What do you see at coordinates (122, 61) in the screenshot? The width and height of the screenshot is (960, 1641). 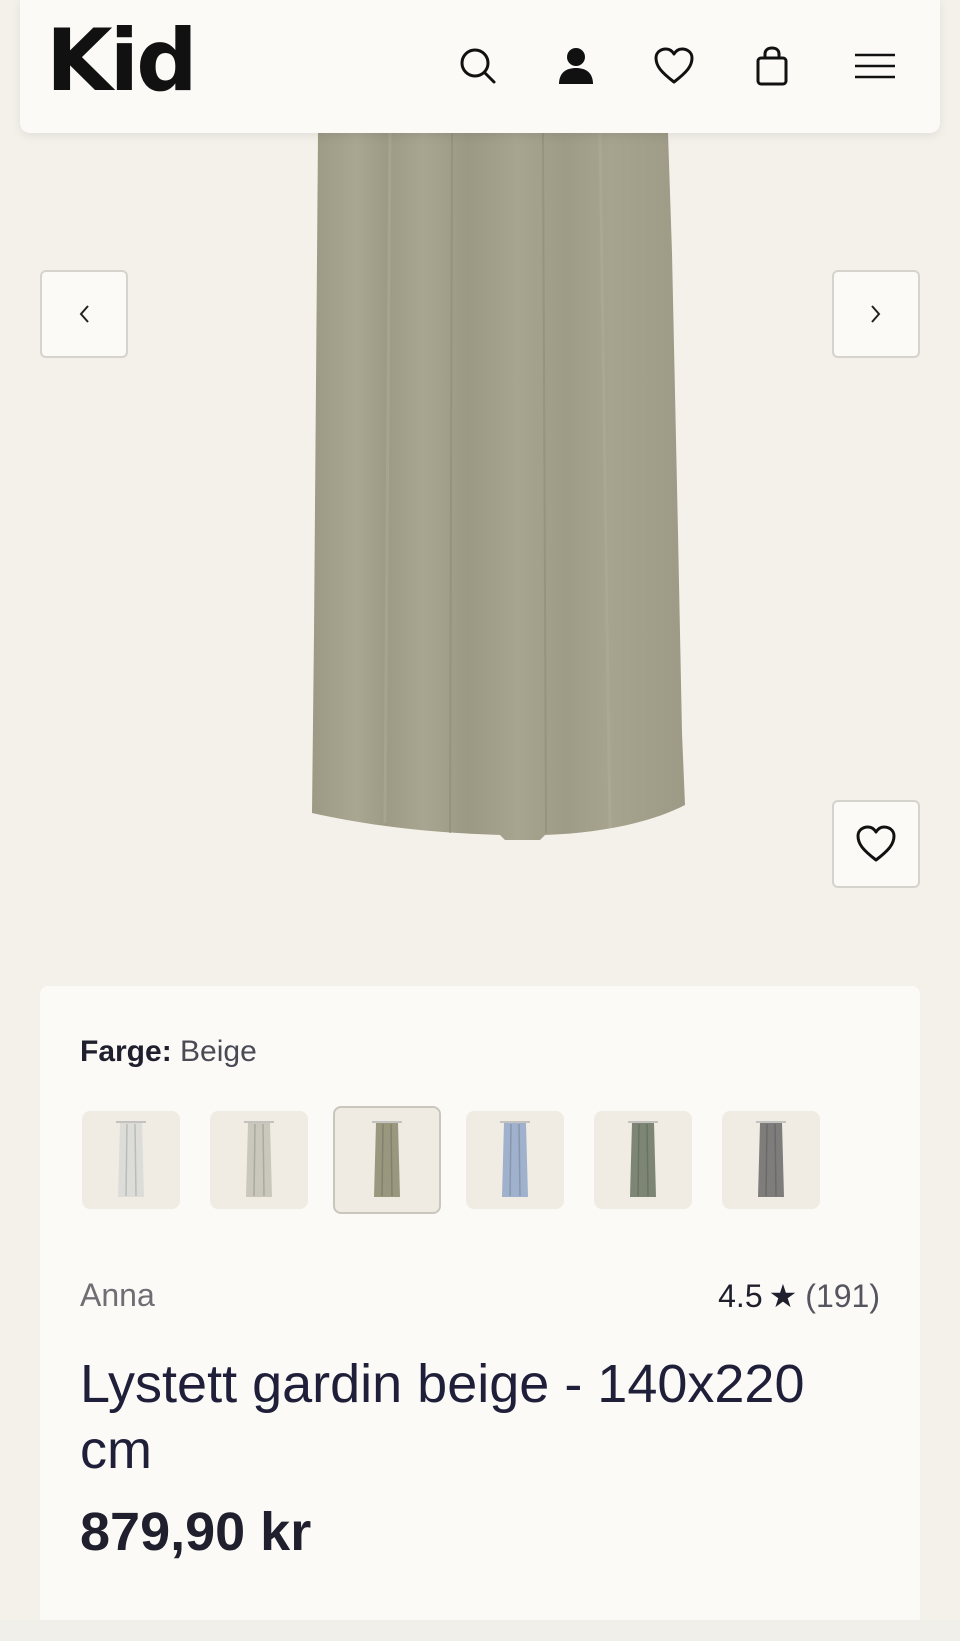 I see `logo: Kid` at bounding box center [122, 61].